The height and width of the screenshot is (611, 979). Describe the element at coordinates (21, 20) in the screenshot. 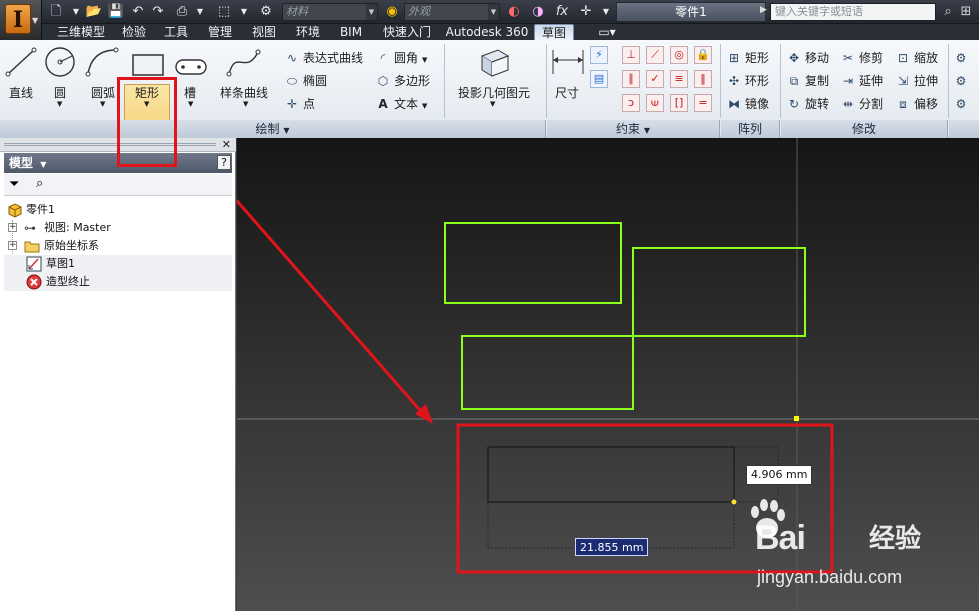

I see `application-menu-button: I ▼` at that location.